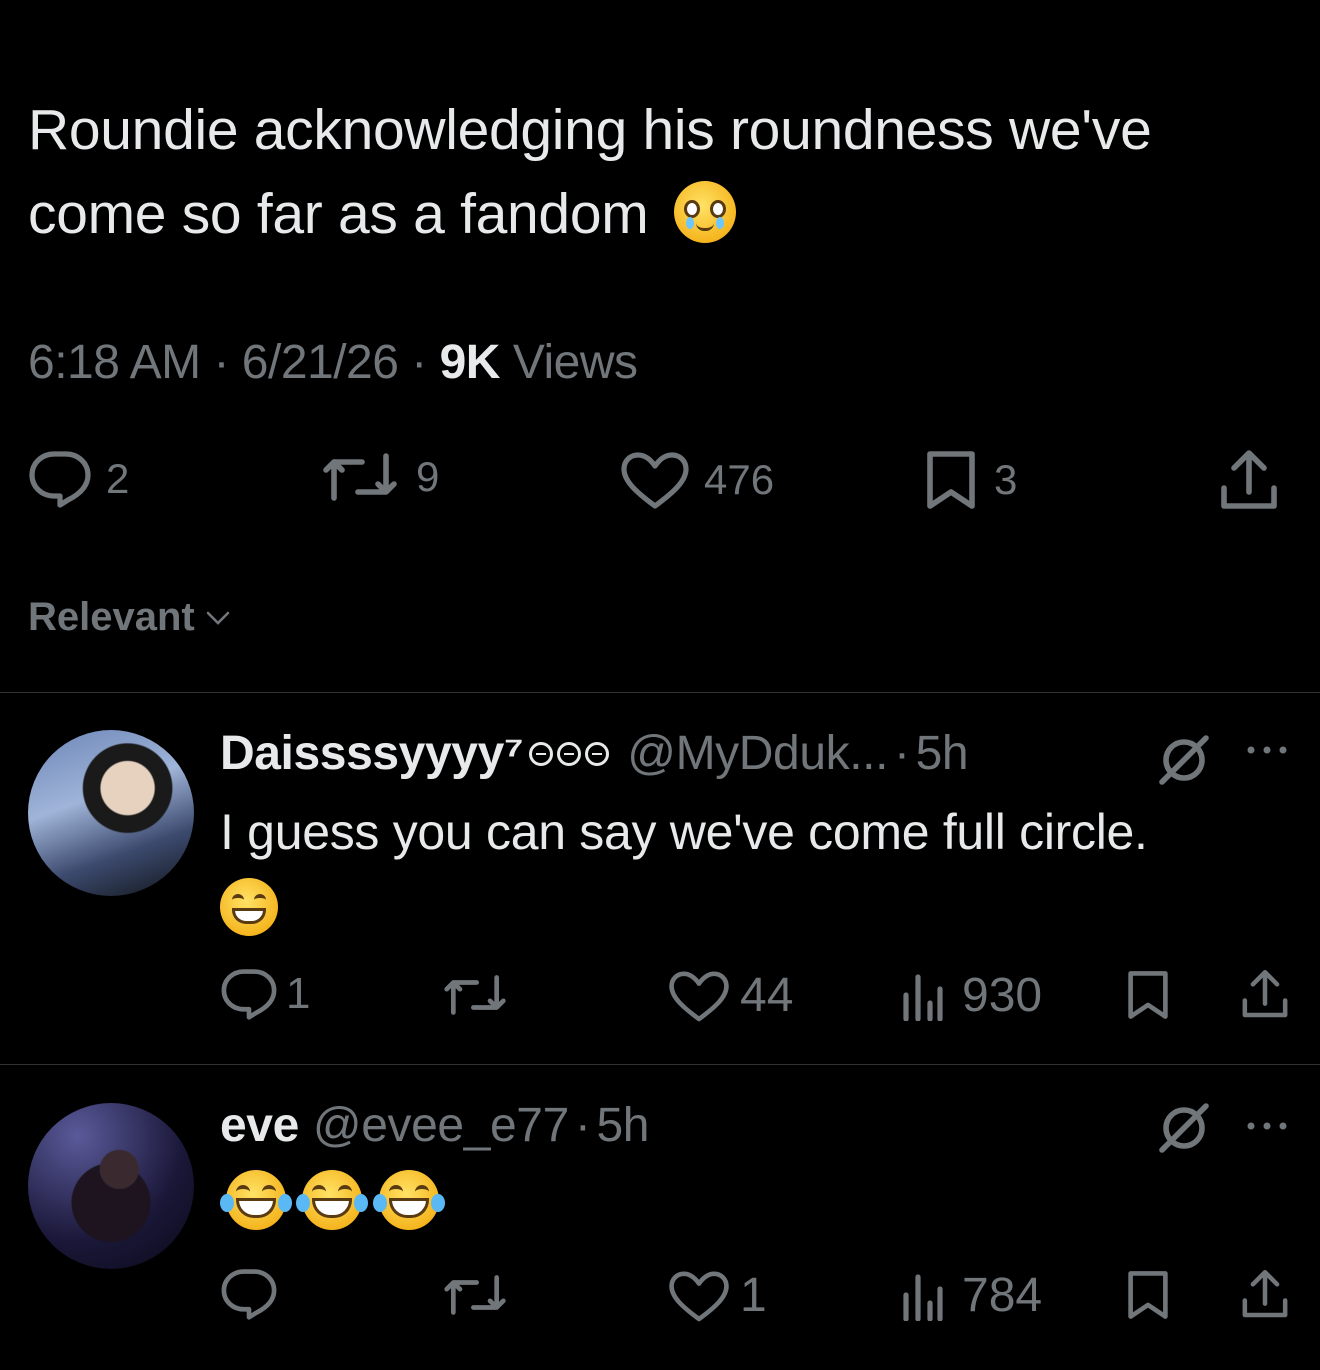 This screenshot has height=1370, width=1320. I want to click on tweet-date: 6/21/26, so click(320, 362).